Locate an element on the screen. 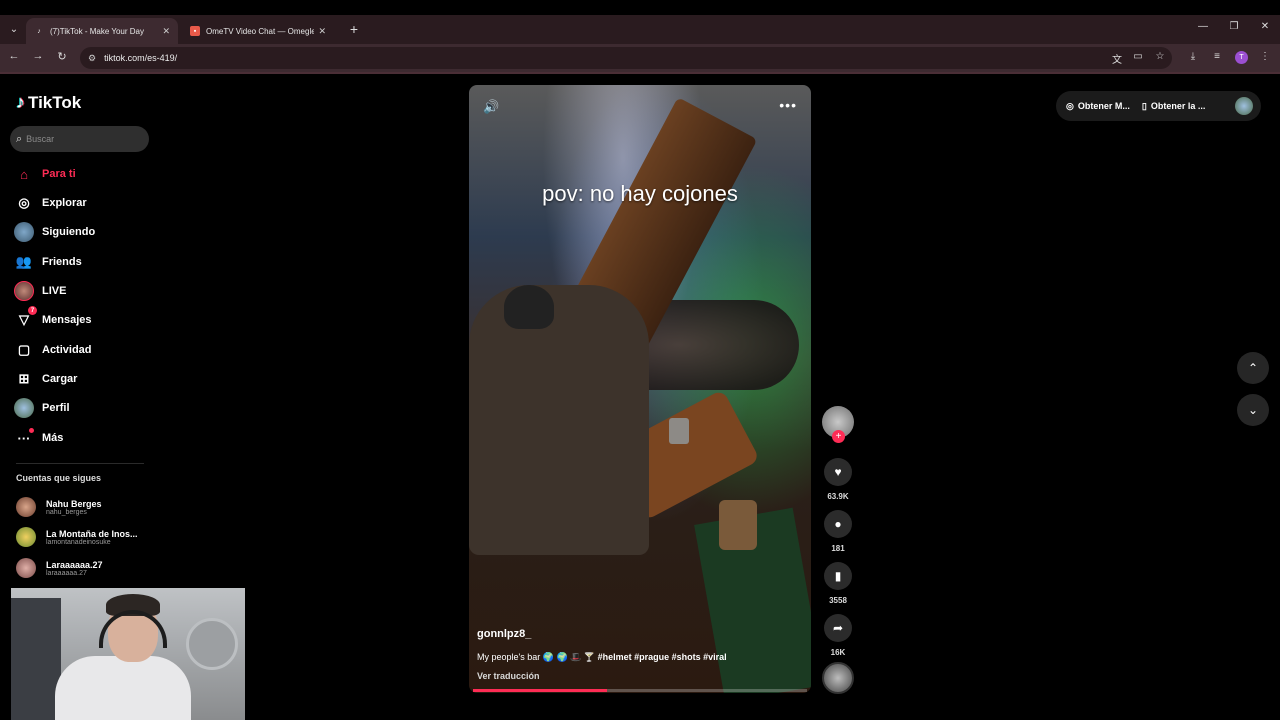 The image size is (1280, 720). save-button: ▮ is located at coordinates (838, 576).